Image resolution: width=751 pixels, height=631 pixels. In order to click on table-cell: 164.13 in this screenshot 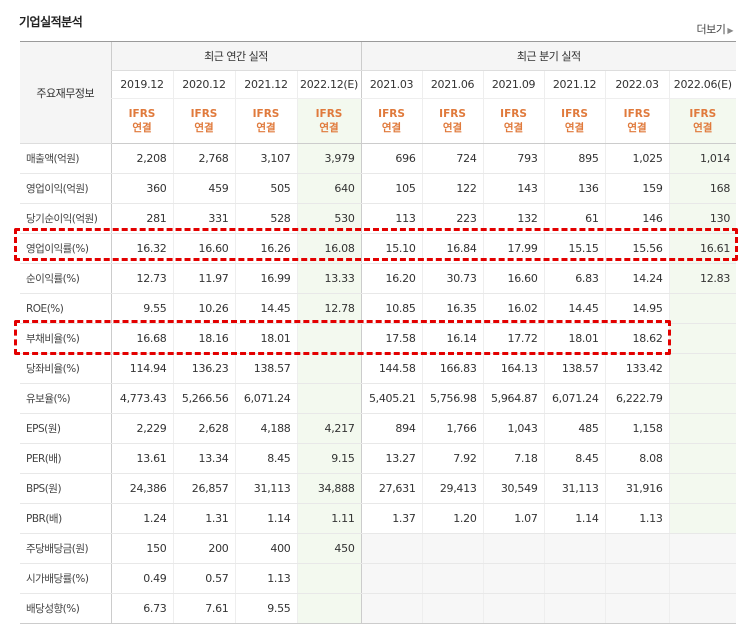, I will do `click(513, 368)`.